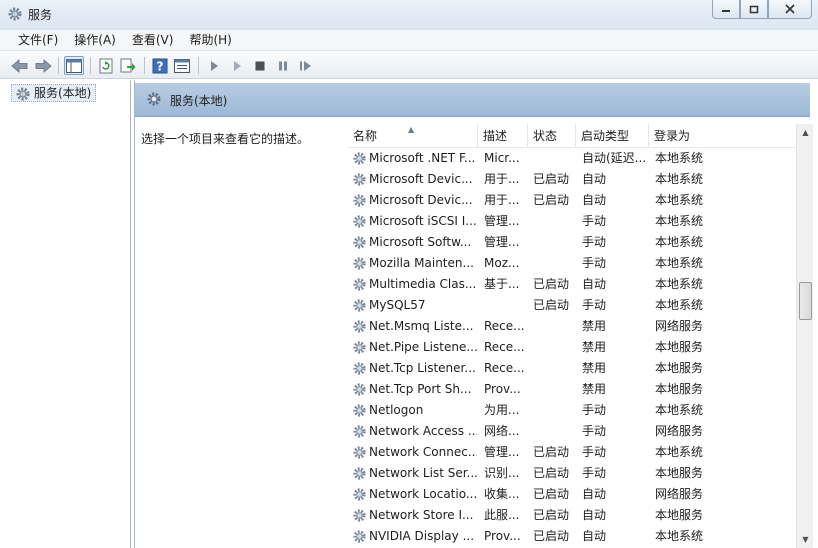 The image size is (818, 548). I want to click on table-row: Multimedia Clas... 基于... 已启动 自动 本地系统, so click(571, 284).